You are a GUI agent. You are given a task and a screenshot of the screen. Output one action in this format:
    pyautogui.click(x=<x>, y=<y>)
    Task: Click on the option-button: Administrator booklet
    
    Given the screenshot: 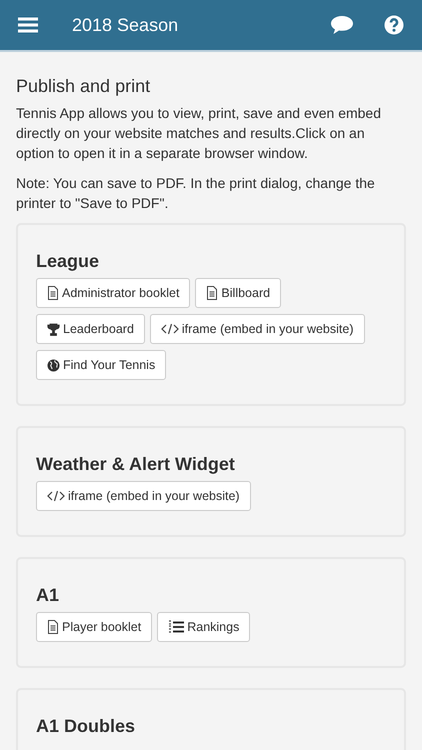 What is the action you would take?
    pyautogui.click(x=113, y=293)
    